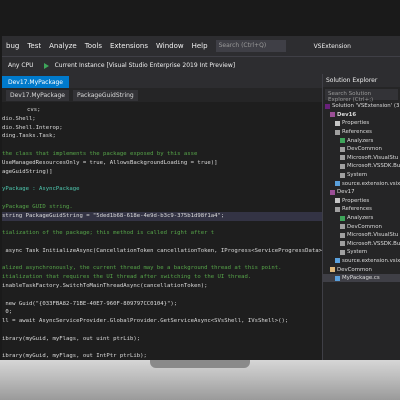  Describe the element at coordinates (29, 136) in the screenshot. I see `code-line: ding.Tasks.Task;` at that location.